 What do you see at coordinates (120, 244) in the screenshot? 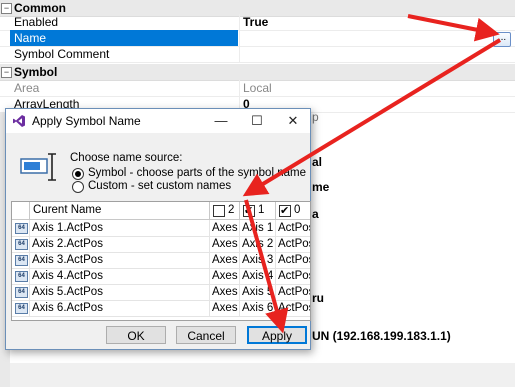
I see `current-name-cell: Axis 2.ActPos` at bounding box center [120, 244].